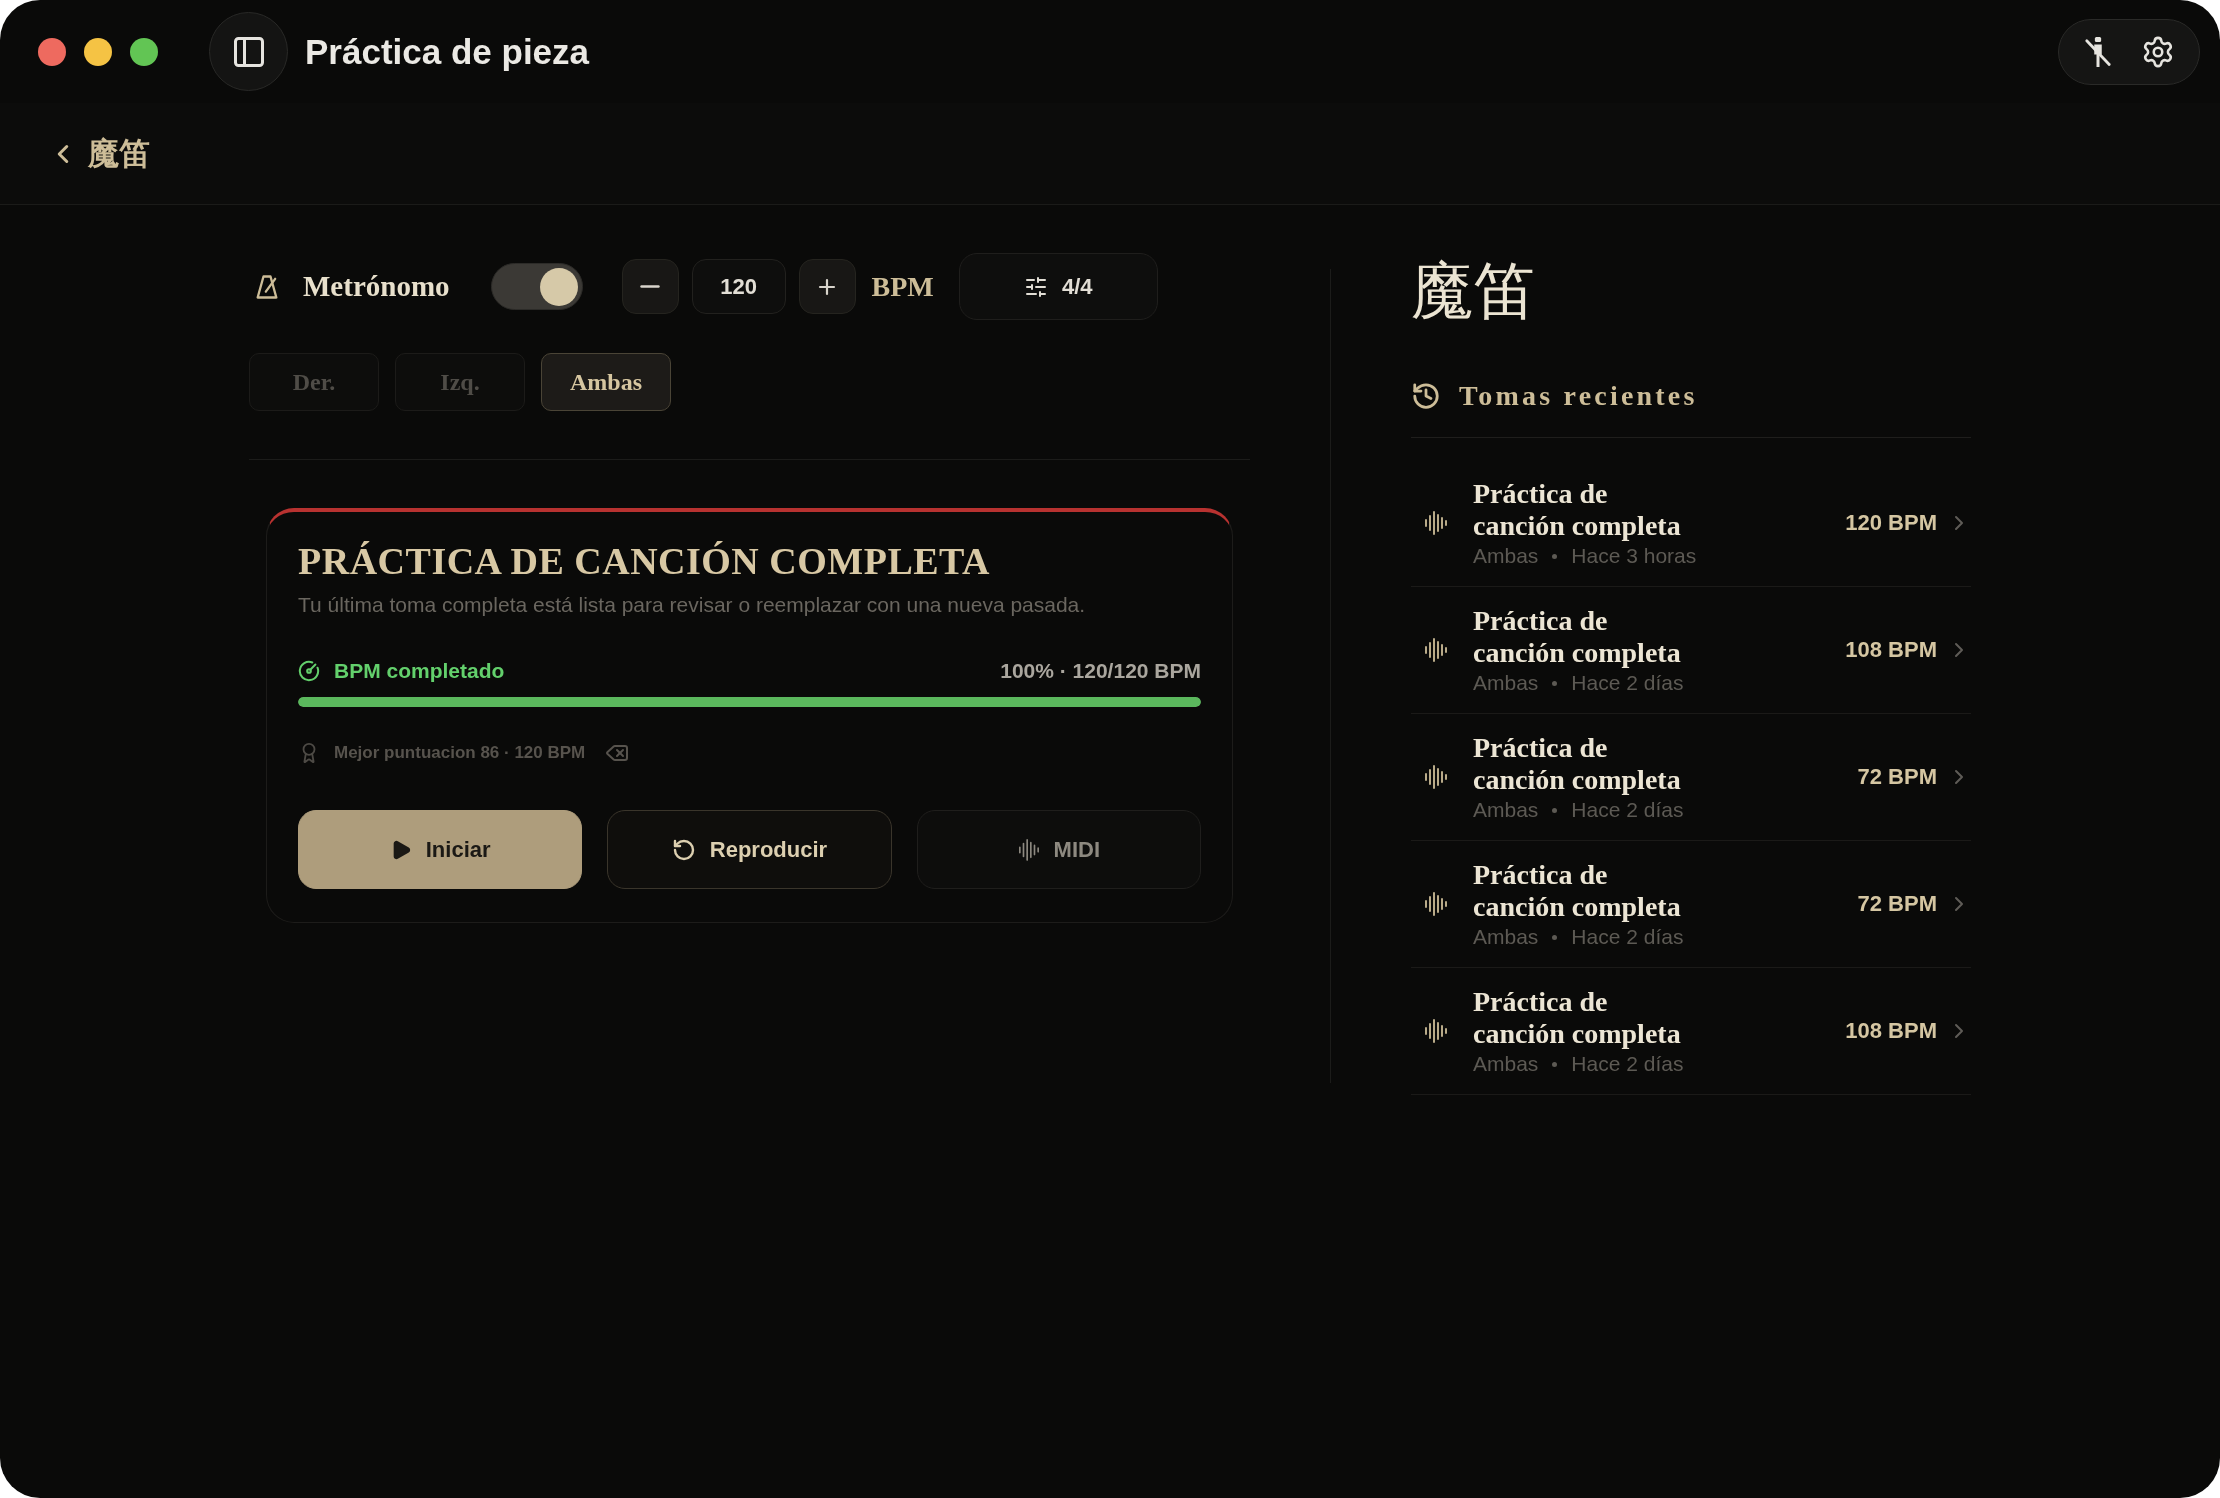 The height and width of the screenshot is (1498, 2220). Describe the element at coordinates (683, 849) in the screenshot. I see `replay-icon` at that location.